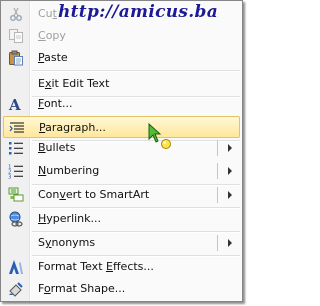  I want to click on menu-item-numbering: 1 2 3 Numbering, so click(121, 171).